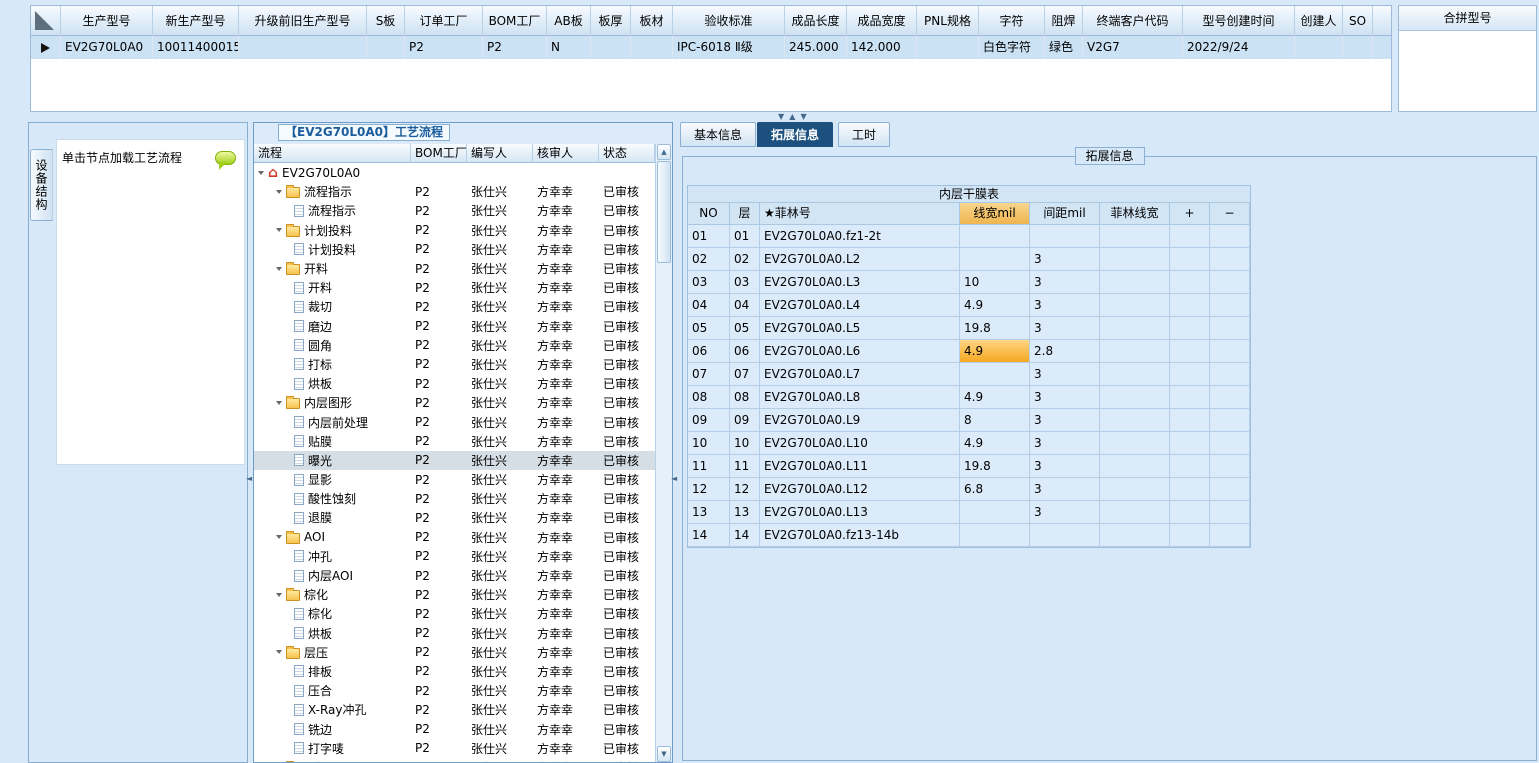  What do you see at coordinates (454, 633) in the screenshot?
I see `tree-node: 烘板 P2 张仕兴 方幸幸 已审核` at bounding box center [454, 633].